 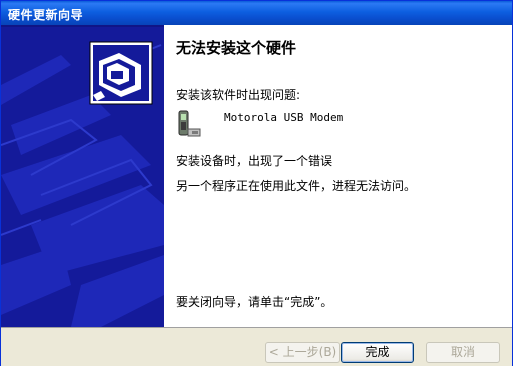 What do you see at coordinates (254, 302) in the screenshot?
I see `close-hint-text: 要关闭向导，请单击“完成”。` at bounding box center [254, 302].